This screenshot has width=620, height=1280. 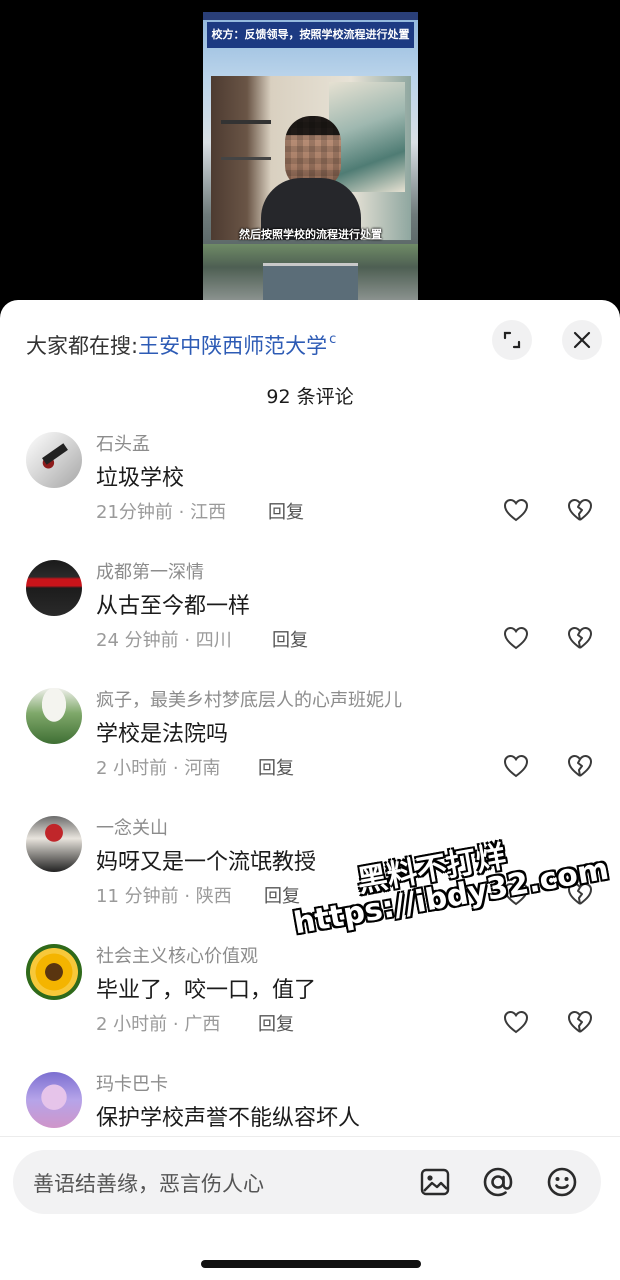 What do you see at coordinates (82, 346) in the screenshot?
I see `search-suggestion-prefix: 大家都在搜:` at bounding box center [82, 346].